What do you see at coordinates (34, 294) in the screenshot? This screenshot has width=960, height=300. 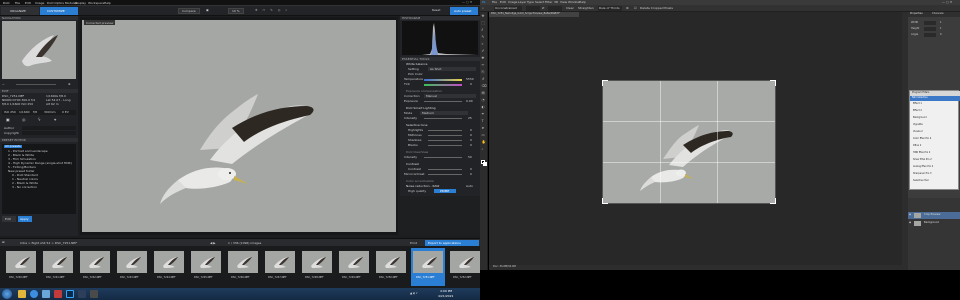 I see `taskbar-app-browser` at bounding box center [34, 294].